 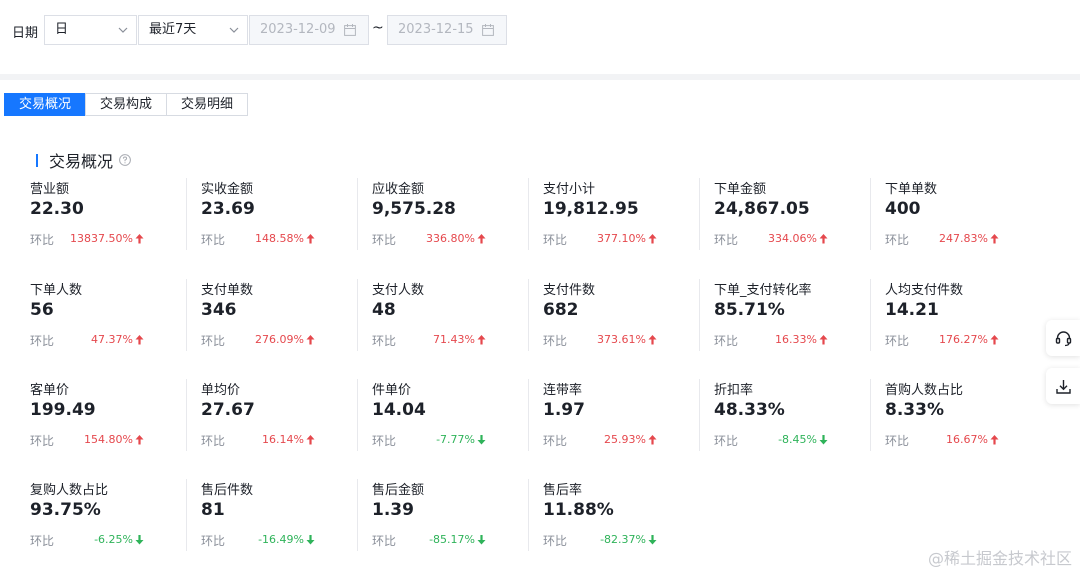 What do you see at coordinates (207, 104) in the screenshot?
I see `tab-details: 交易明细` at bounding box center [207, 104].